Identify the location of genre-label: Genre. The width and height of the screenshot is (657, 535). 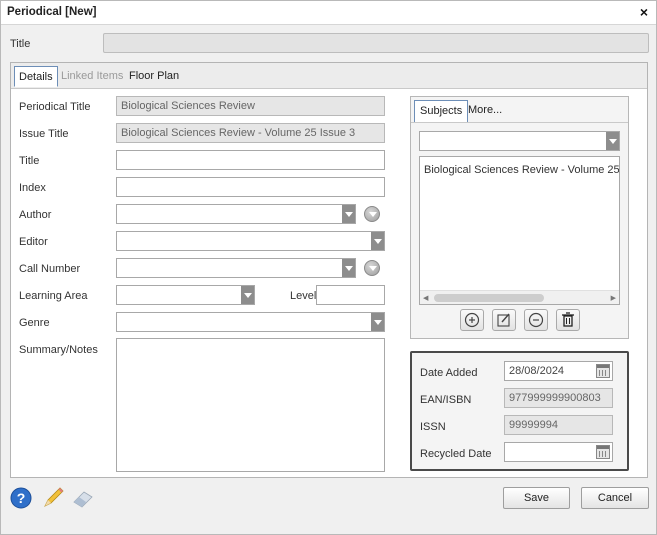
(34, 323).